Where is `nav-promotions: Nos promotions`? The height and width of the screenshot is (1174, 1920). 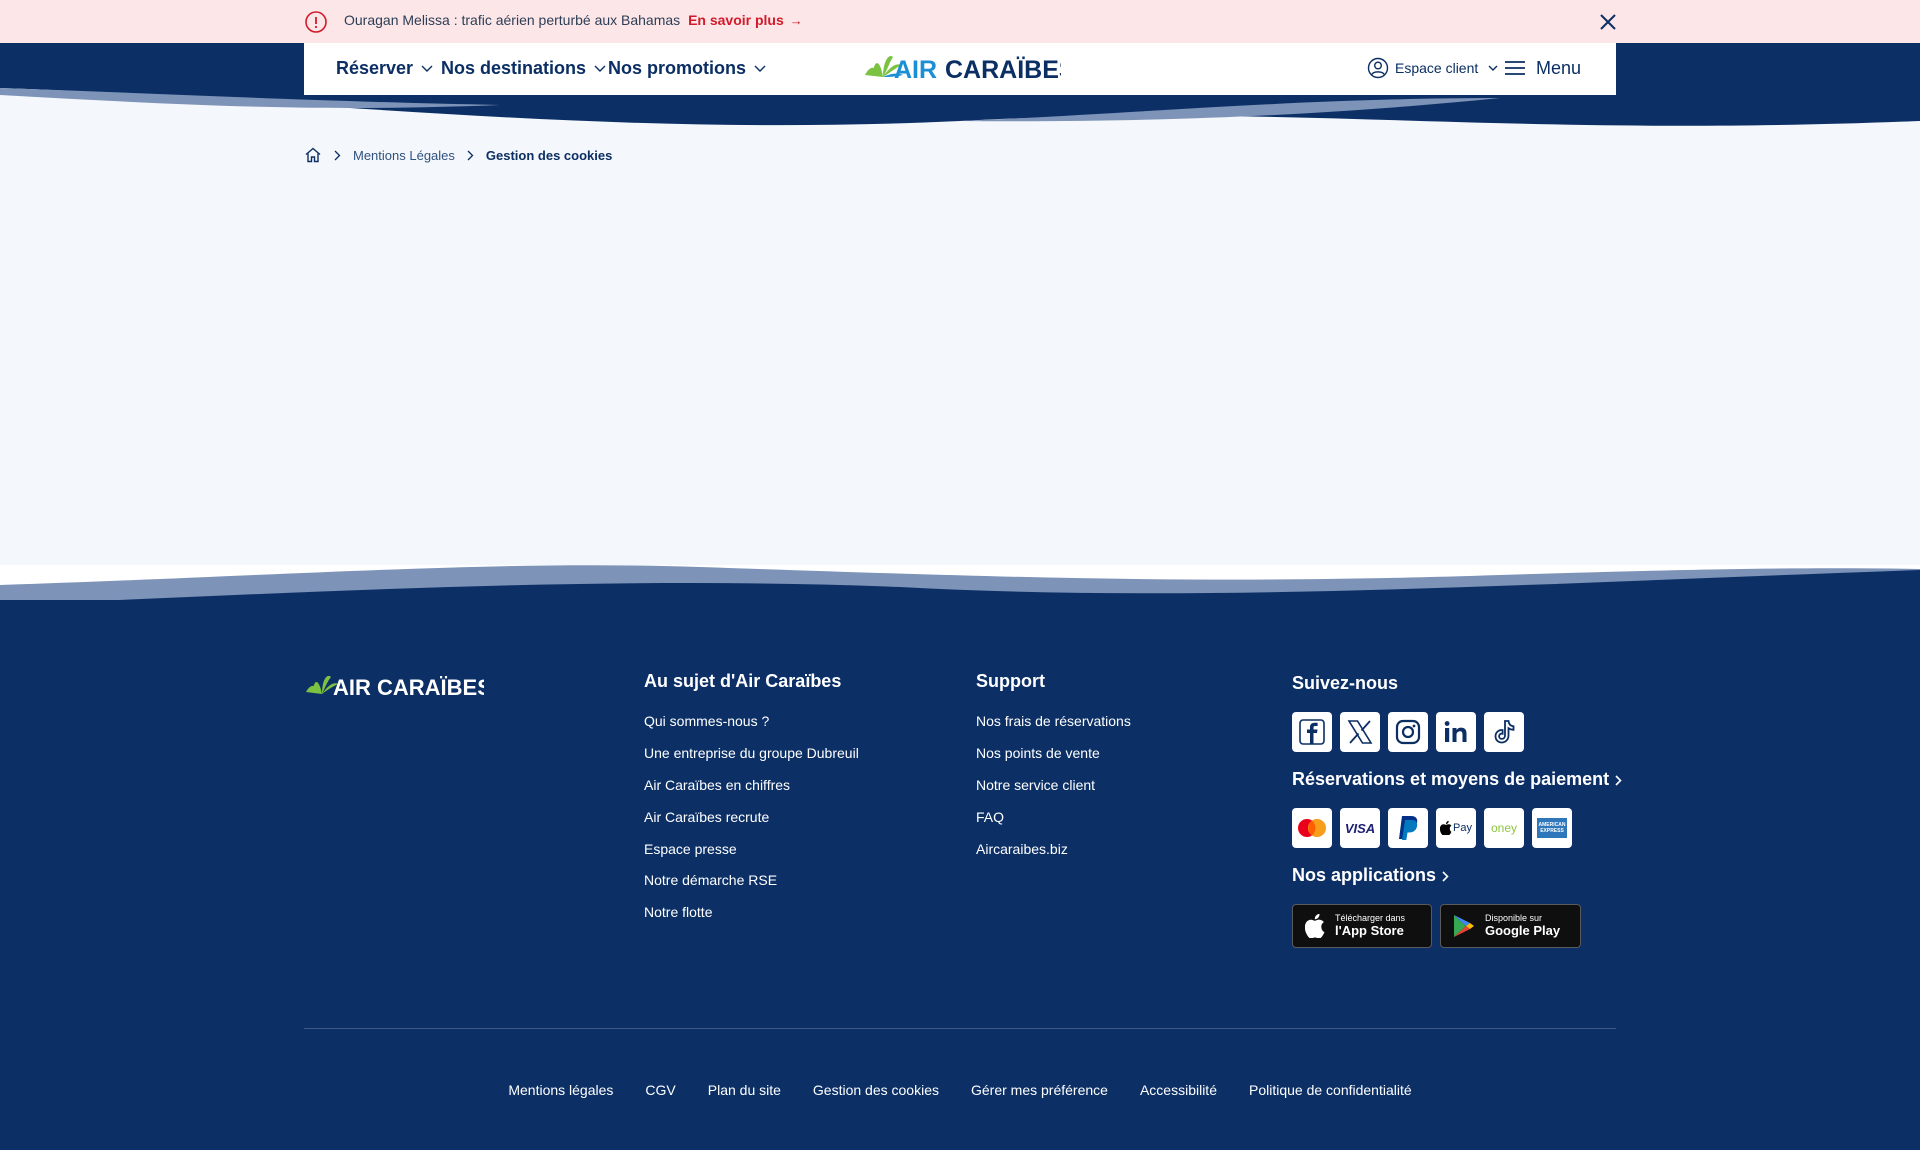
nav-promotions: Nos promotions is located at coordinates (687, 68).